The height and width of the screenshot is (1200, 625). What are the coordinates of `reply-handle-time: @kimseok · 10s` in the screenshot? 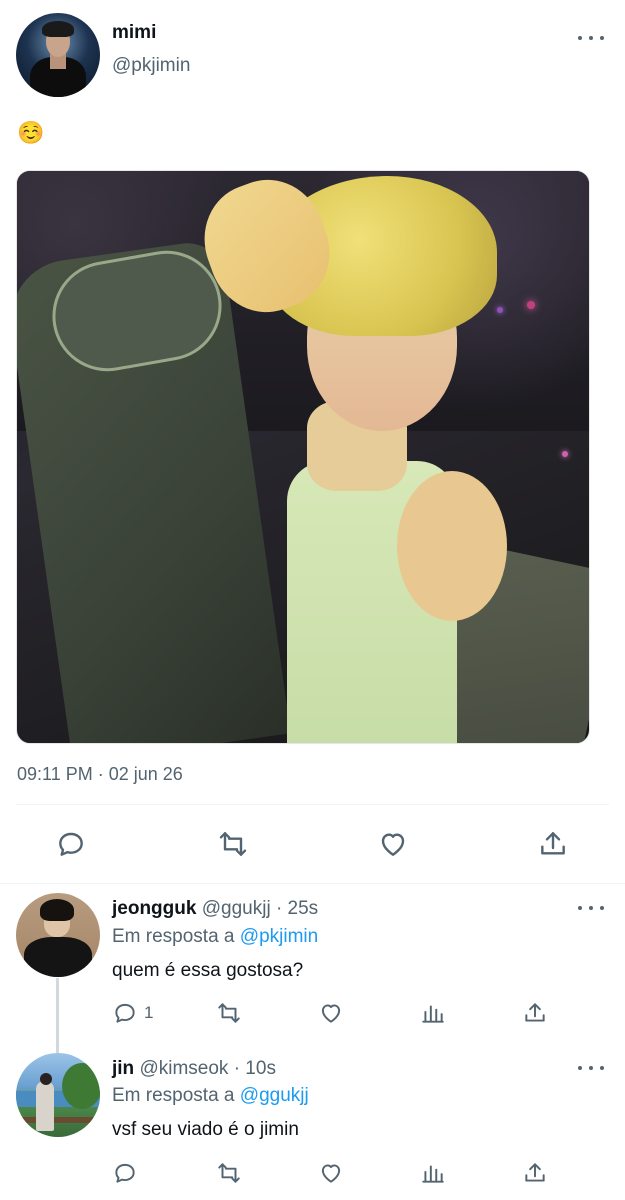 It's located at (207, 1068).